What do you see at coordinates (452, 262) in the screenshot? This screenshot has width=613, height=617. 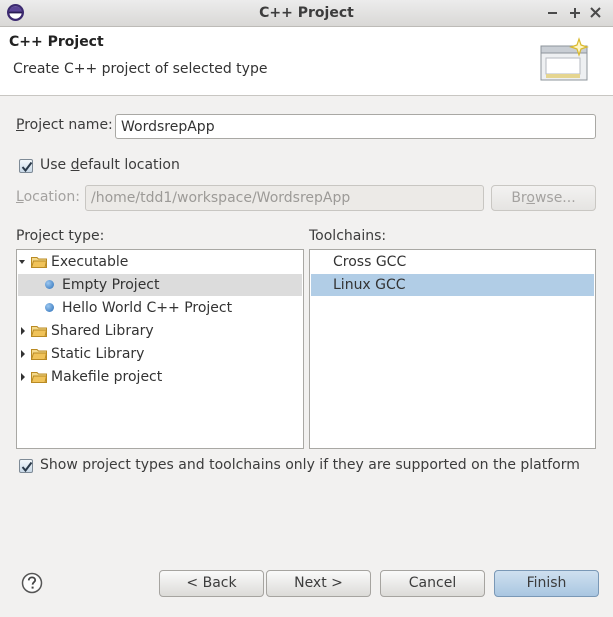 I see `list-item-cross-gcc: Cross GCC` at bounding box center [452, 262].